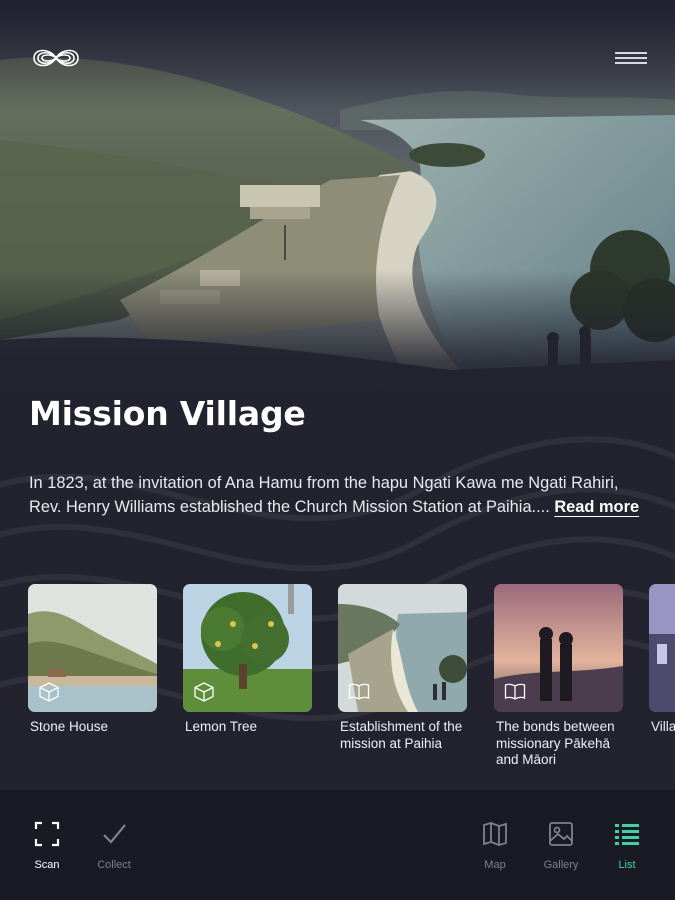 This screenshot has height=900, width=675. What do you see at coordinates (114, 845) in the screenshot?
I see `tab-collect: Collect` at bounding box center [114, 845].